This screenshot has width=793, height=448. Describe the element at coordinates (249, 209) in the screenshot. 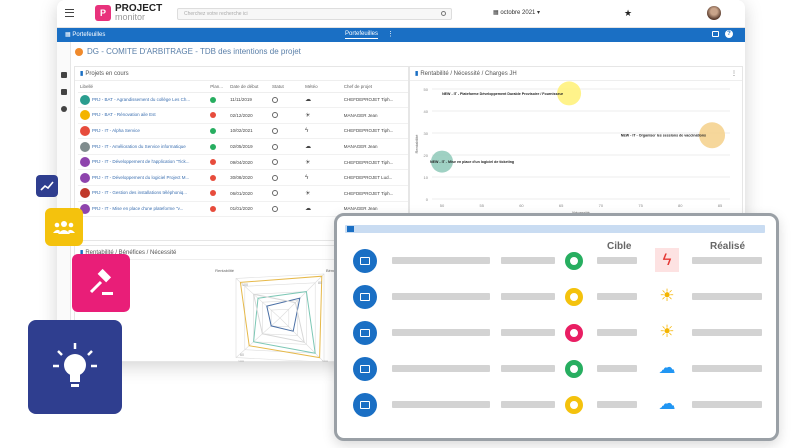

I see `start-date: 01/01/2020` at that location.